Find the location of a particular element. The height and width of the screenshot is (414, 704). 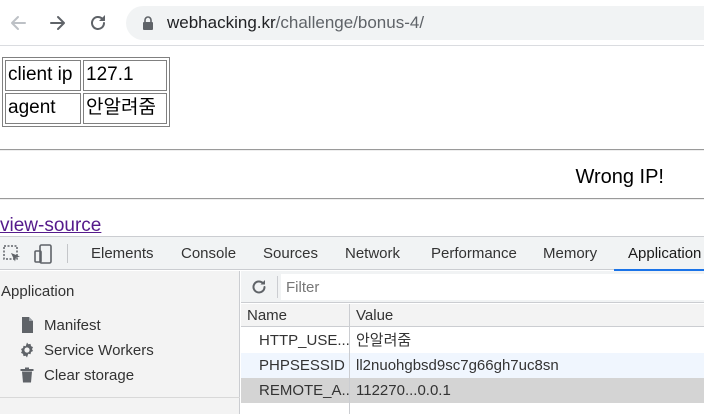

tab-sources: Sources is located at coordinates (290, 253).